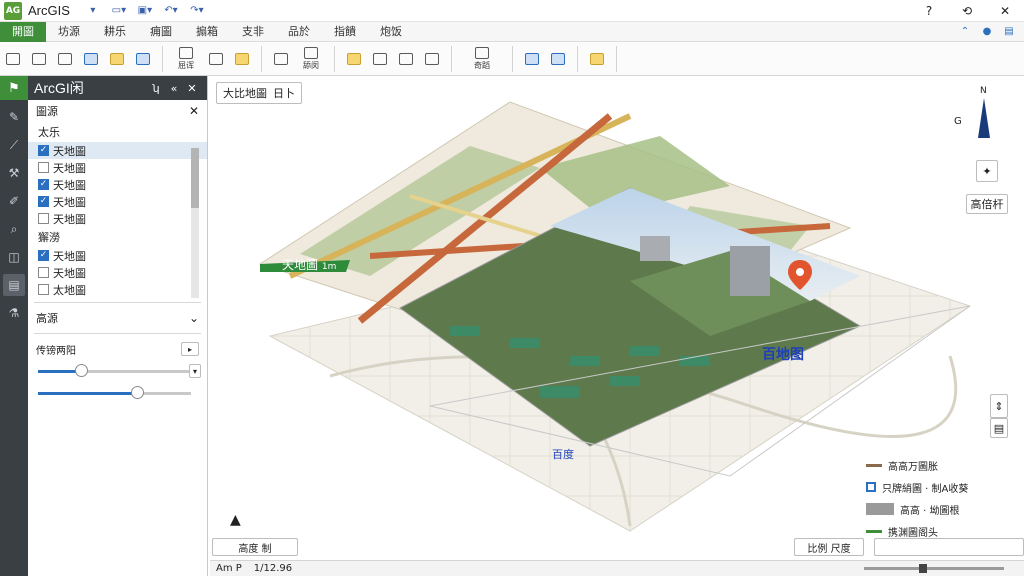 The width and height of the screenshot is (1024, 576). Describe the element at coordinates (391, 32) in the screenshot. I see `tab-8: 炮饭` at that location.